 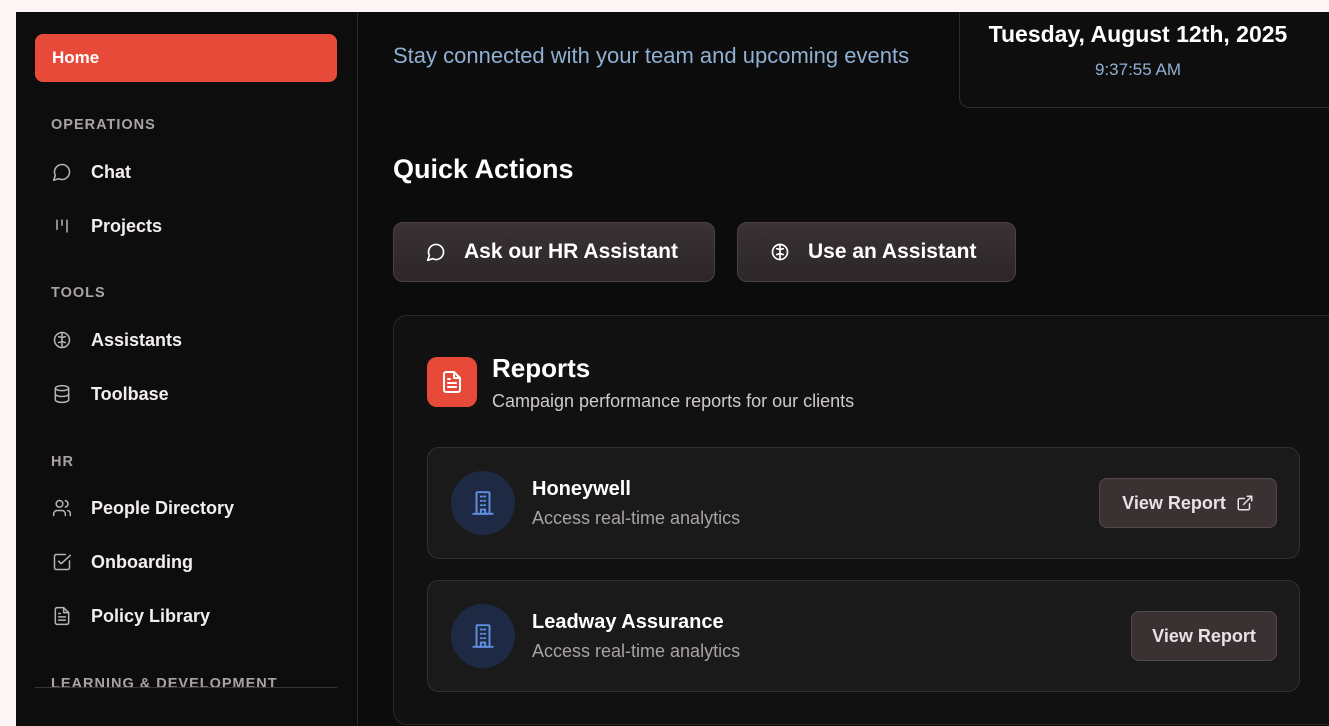 I want to click on sidebar-item-policy-library: Policy Library, so click(x=194, y=616).